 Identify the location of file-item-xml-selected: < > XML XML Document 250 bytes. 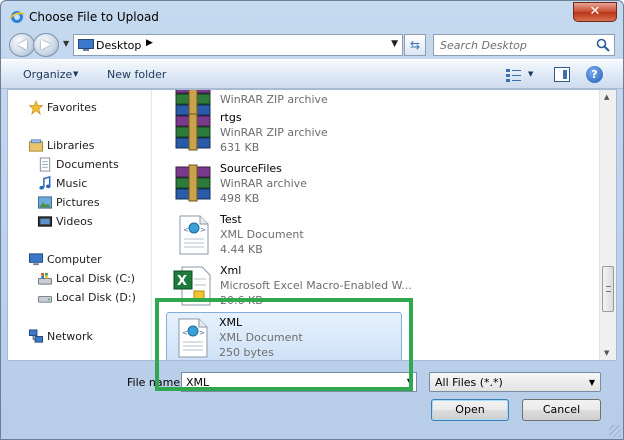
(284, 336).